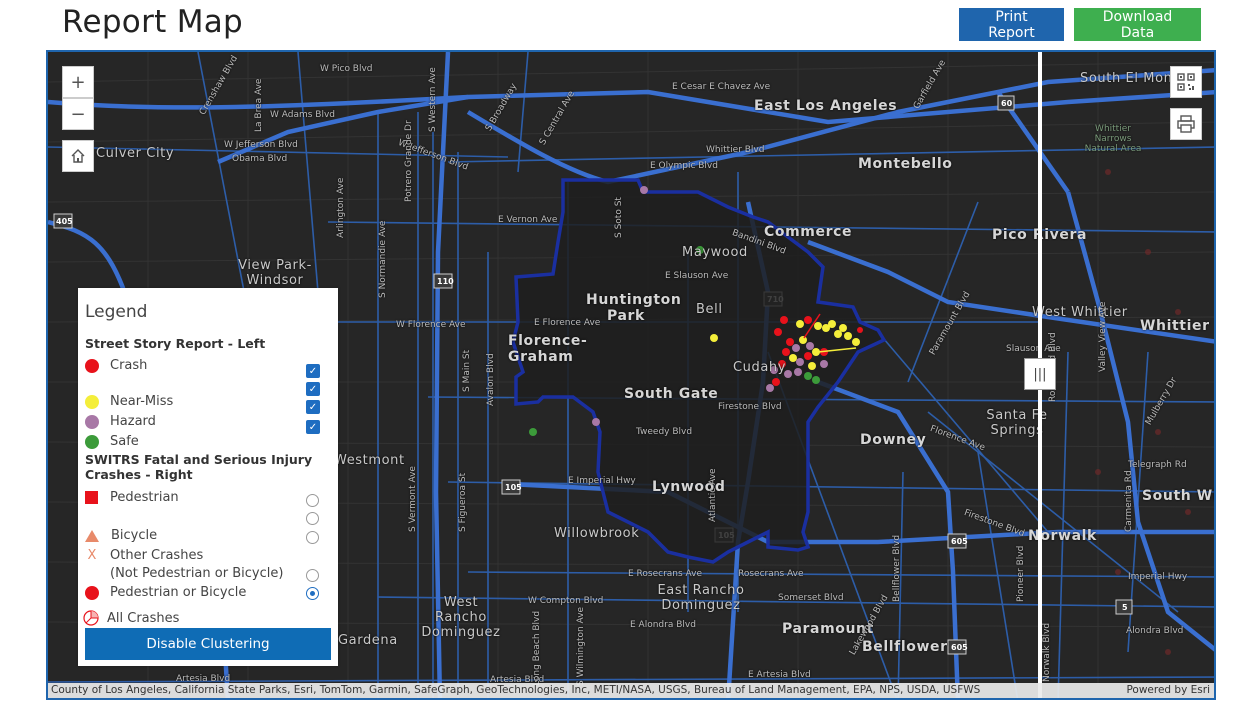 This screenshot has width=1245, height=716. I want to click on other-crash-symbol: X, so click(92, 555).